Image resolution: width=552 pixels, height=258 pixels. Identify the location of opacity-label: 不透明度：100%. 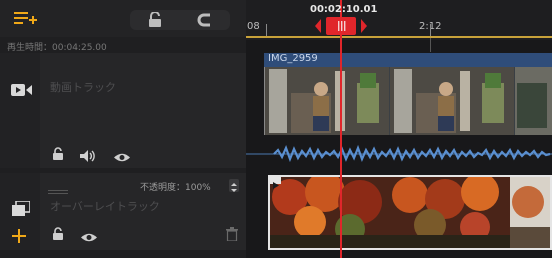
(175, 188).